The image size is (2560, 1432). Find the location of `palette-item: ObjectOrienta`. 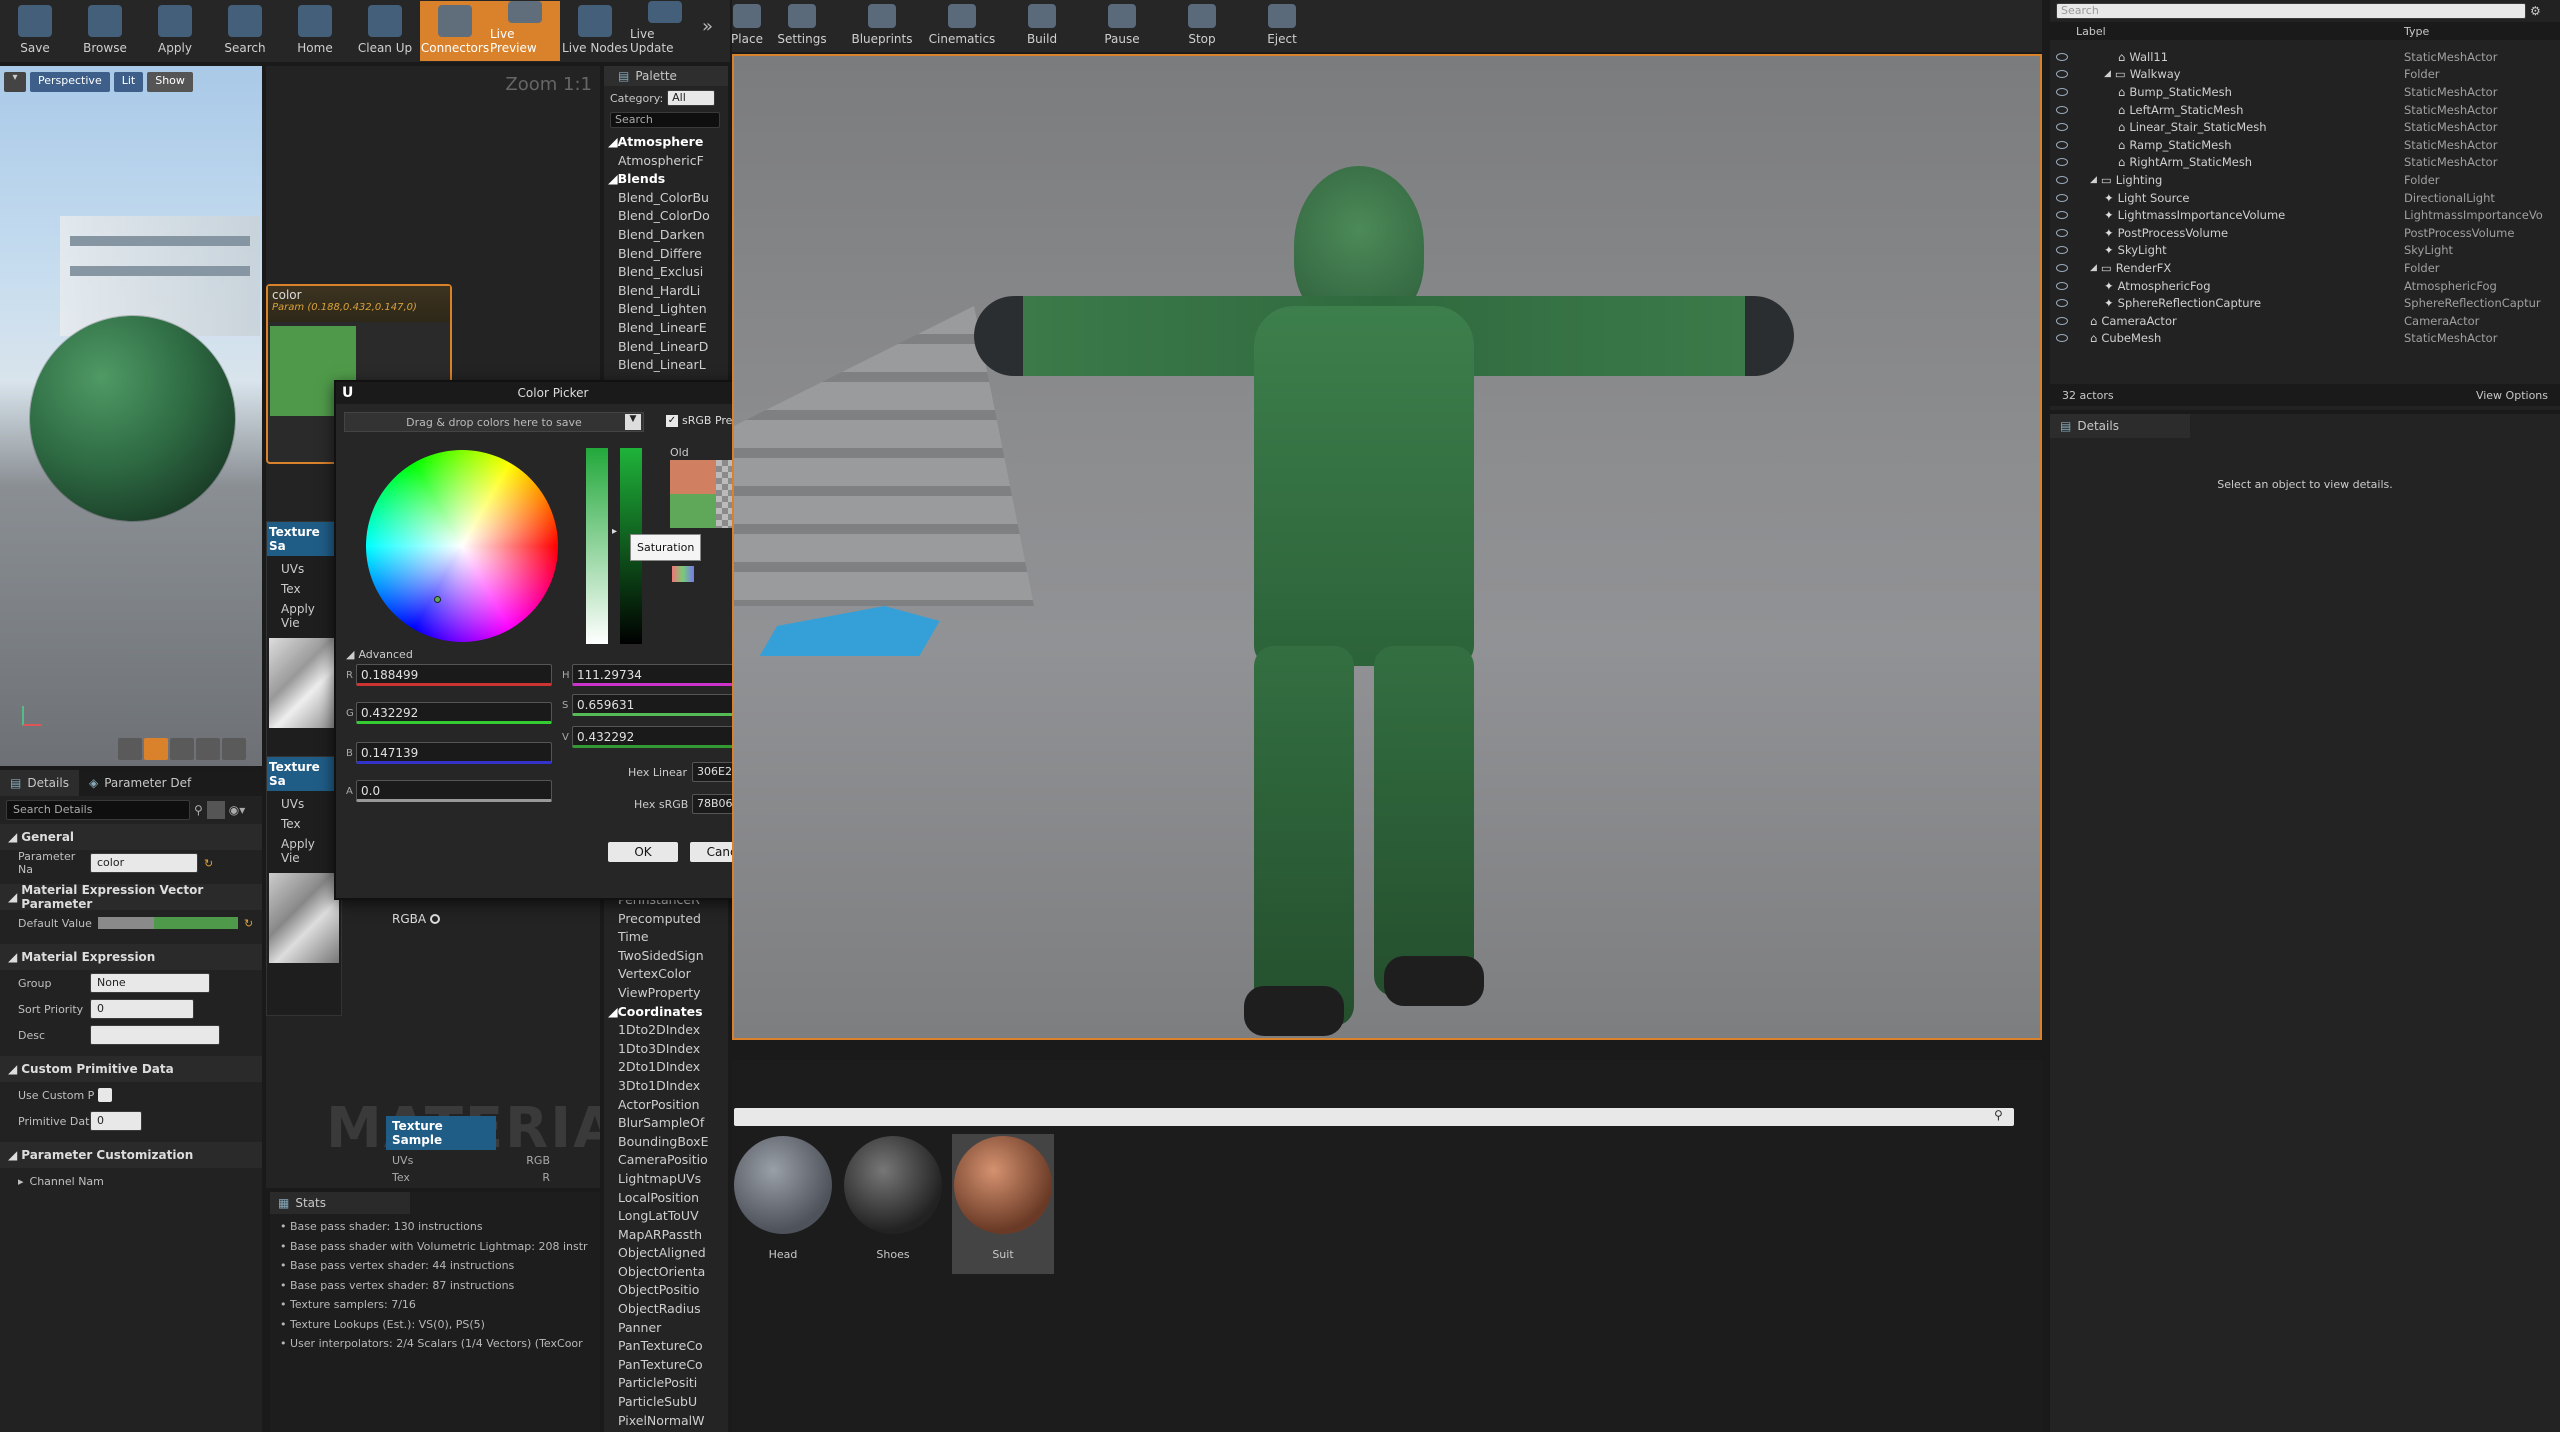

palette-item: ObjectOrienta is located at coordinates (666, 1273).